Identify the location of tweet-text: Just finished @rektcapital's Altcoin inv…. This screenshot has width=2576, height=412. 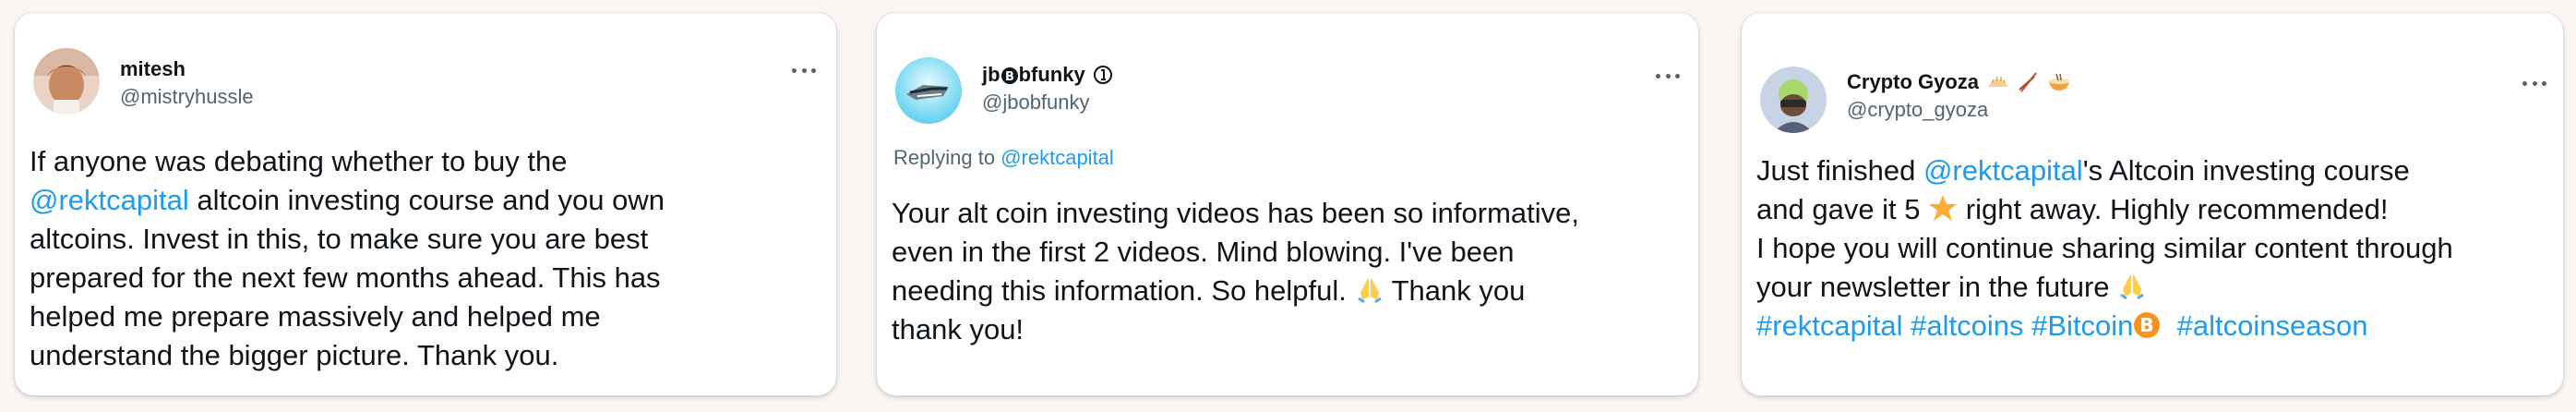
(2104, 248).